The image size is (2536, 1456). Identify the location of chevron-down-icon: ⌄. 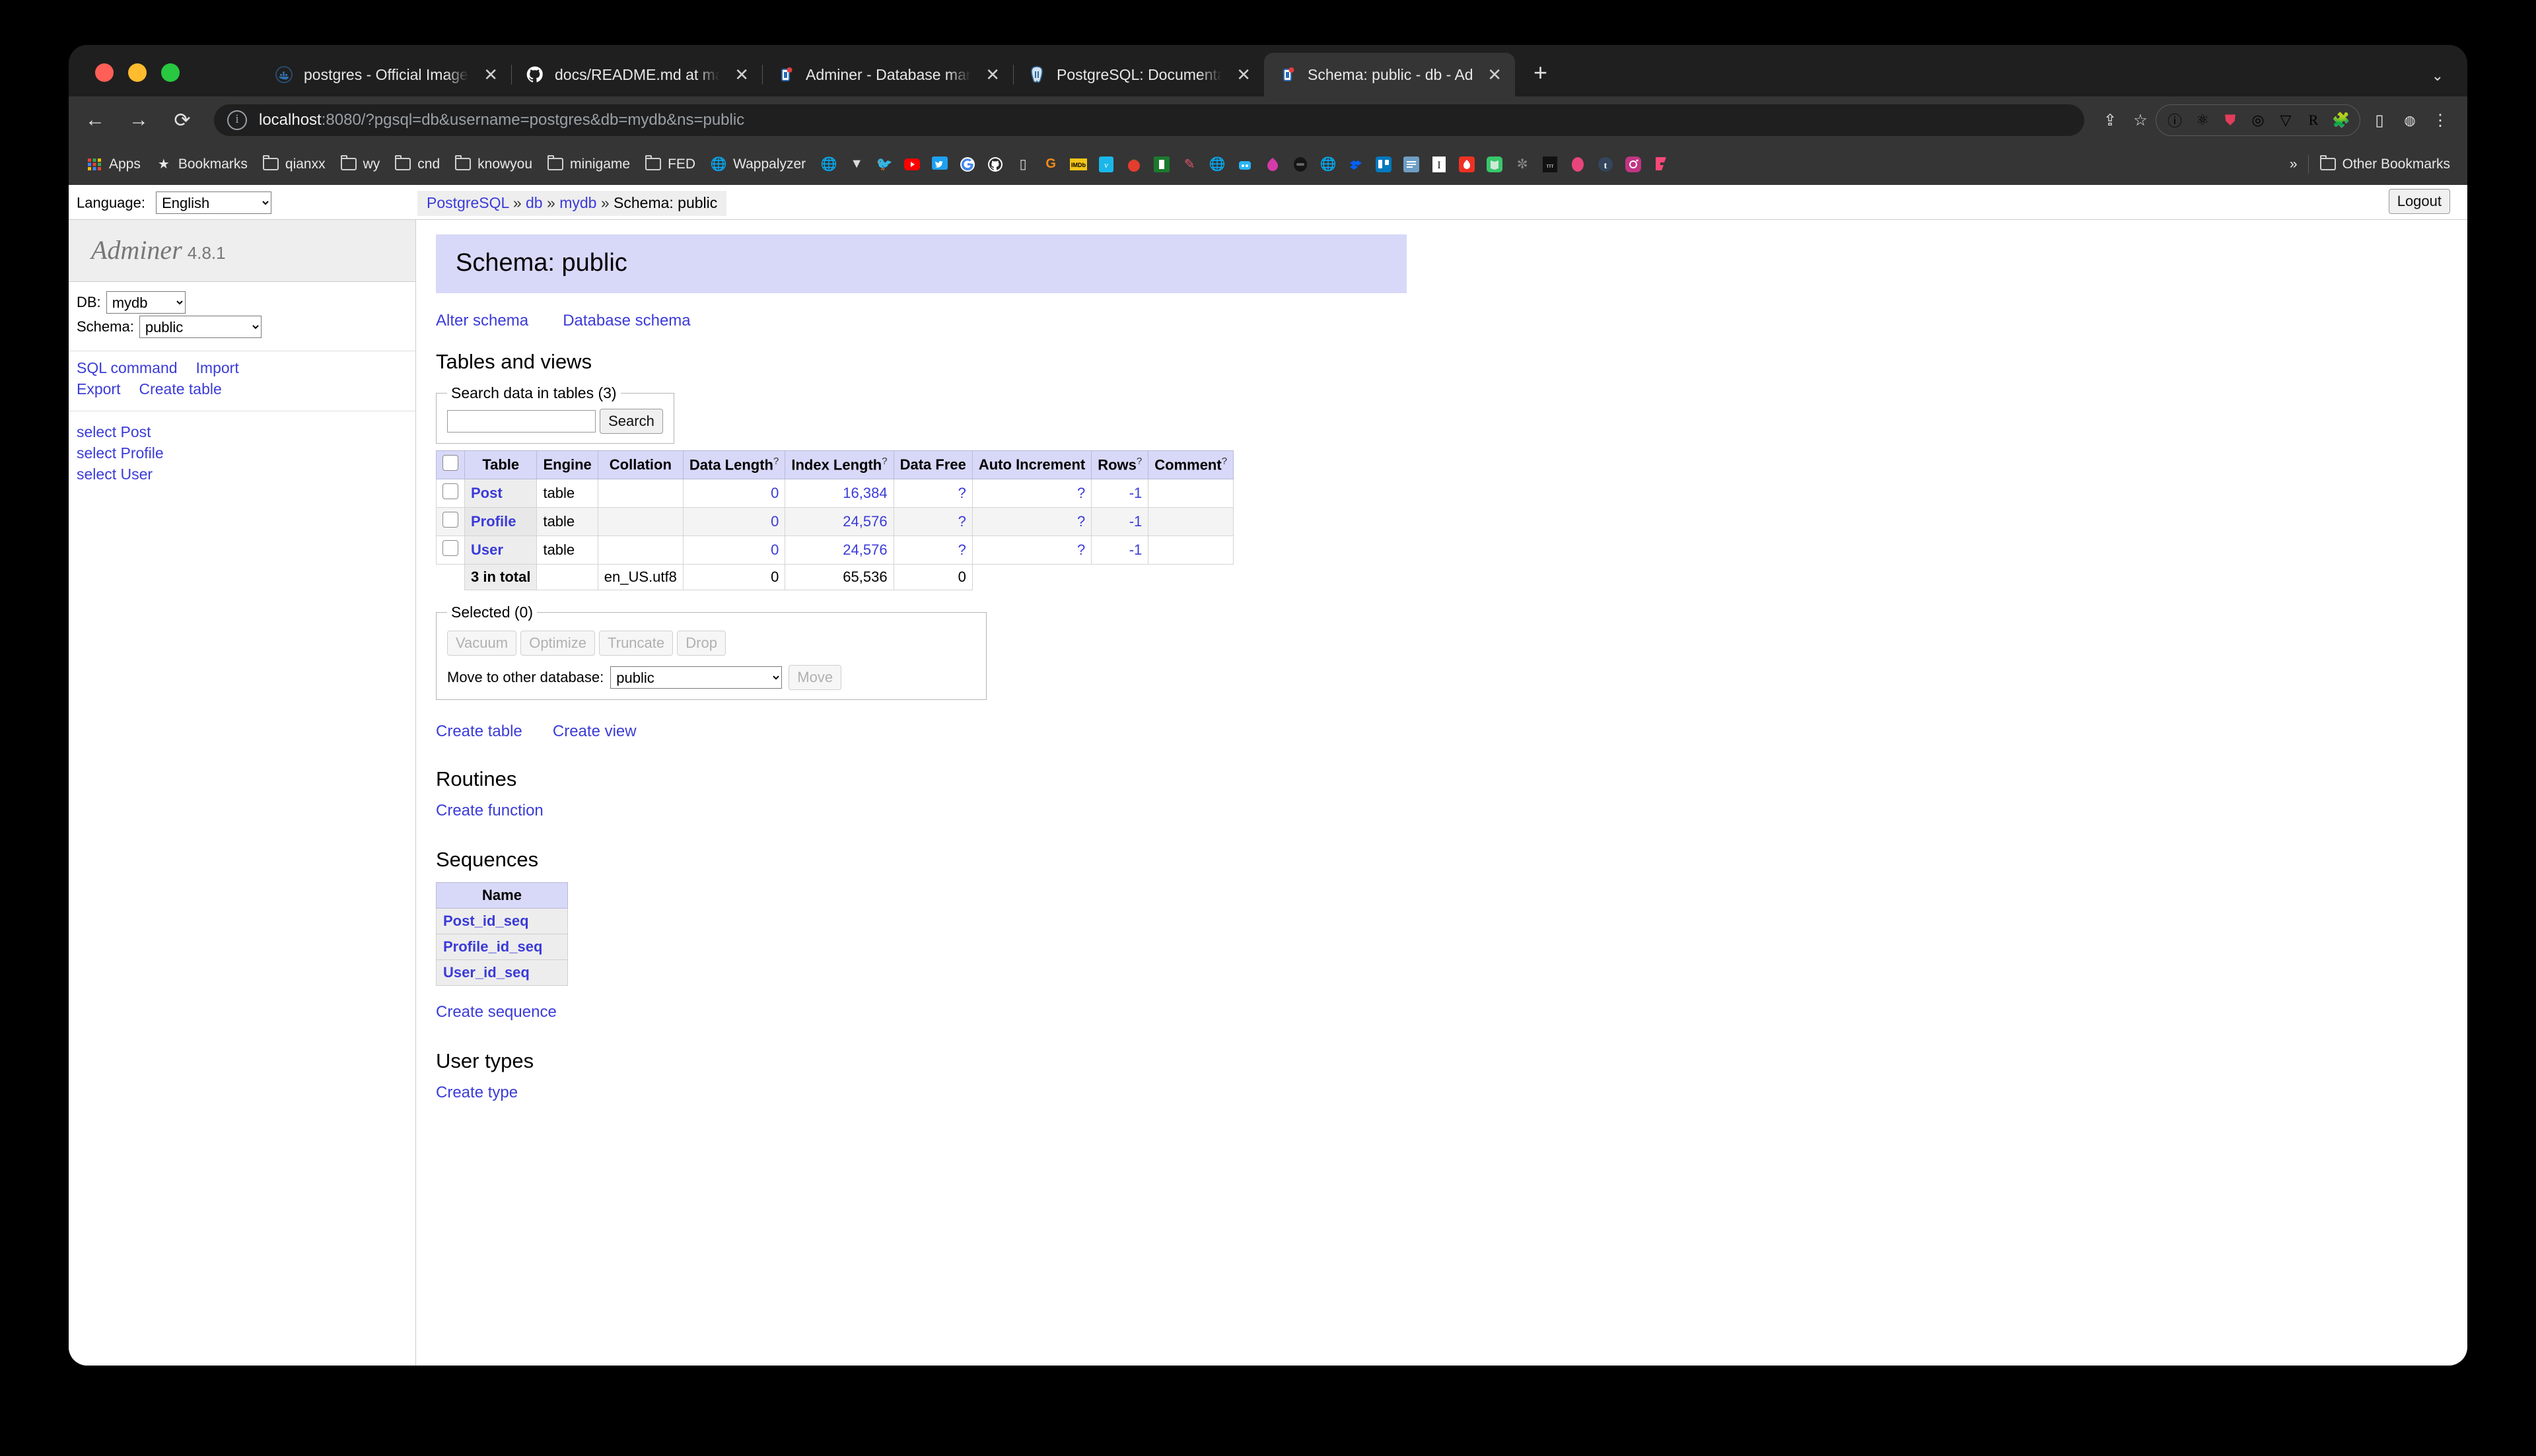
(2438, 76).